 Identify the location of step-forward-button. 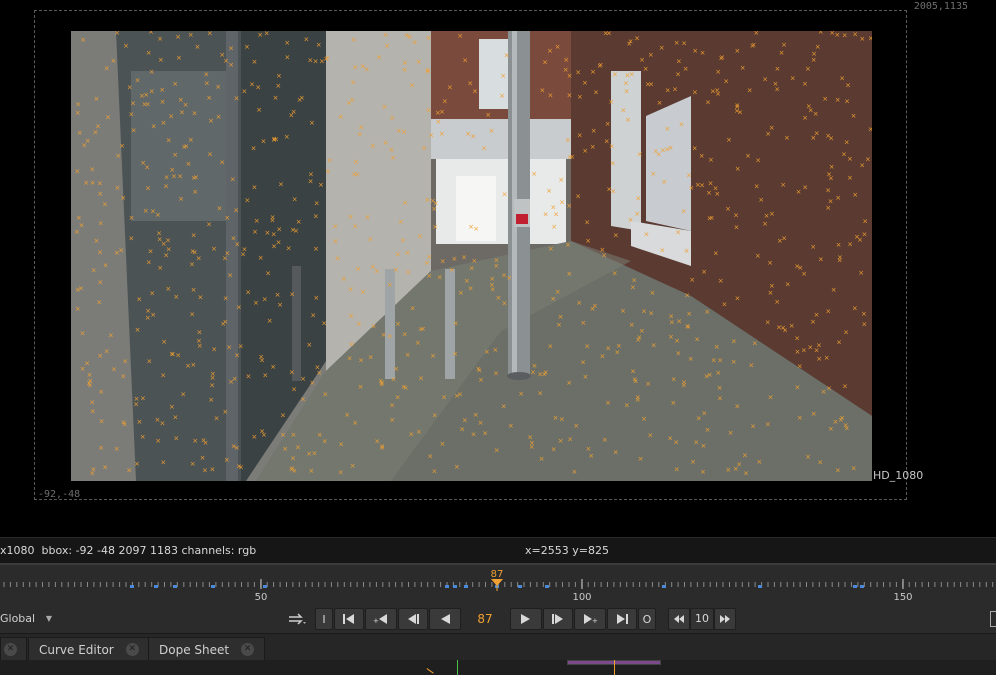
(725, 619).